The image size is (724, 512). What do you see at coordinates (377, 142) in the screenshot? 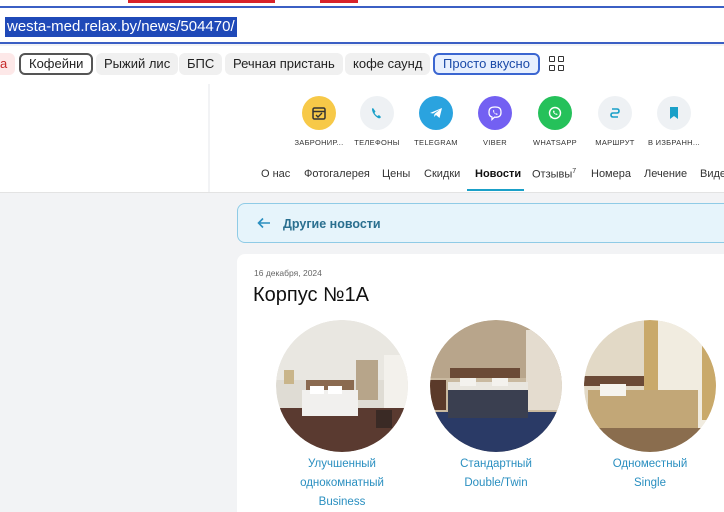
I see `action-label: ТЕЛЕФОНЫ` at bounding box center [377, 142].